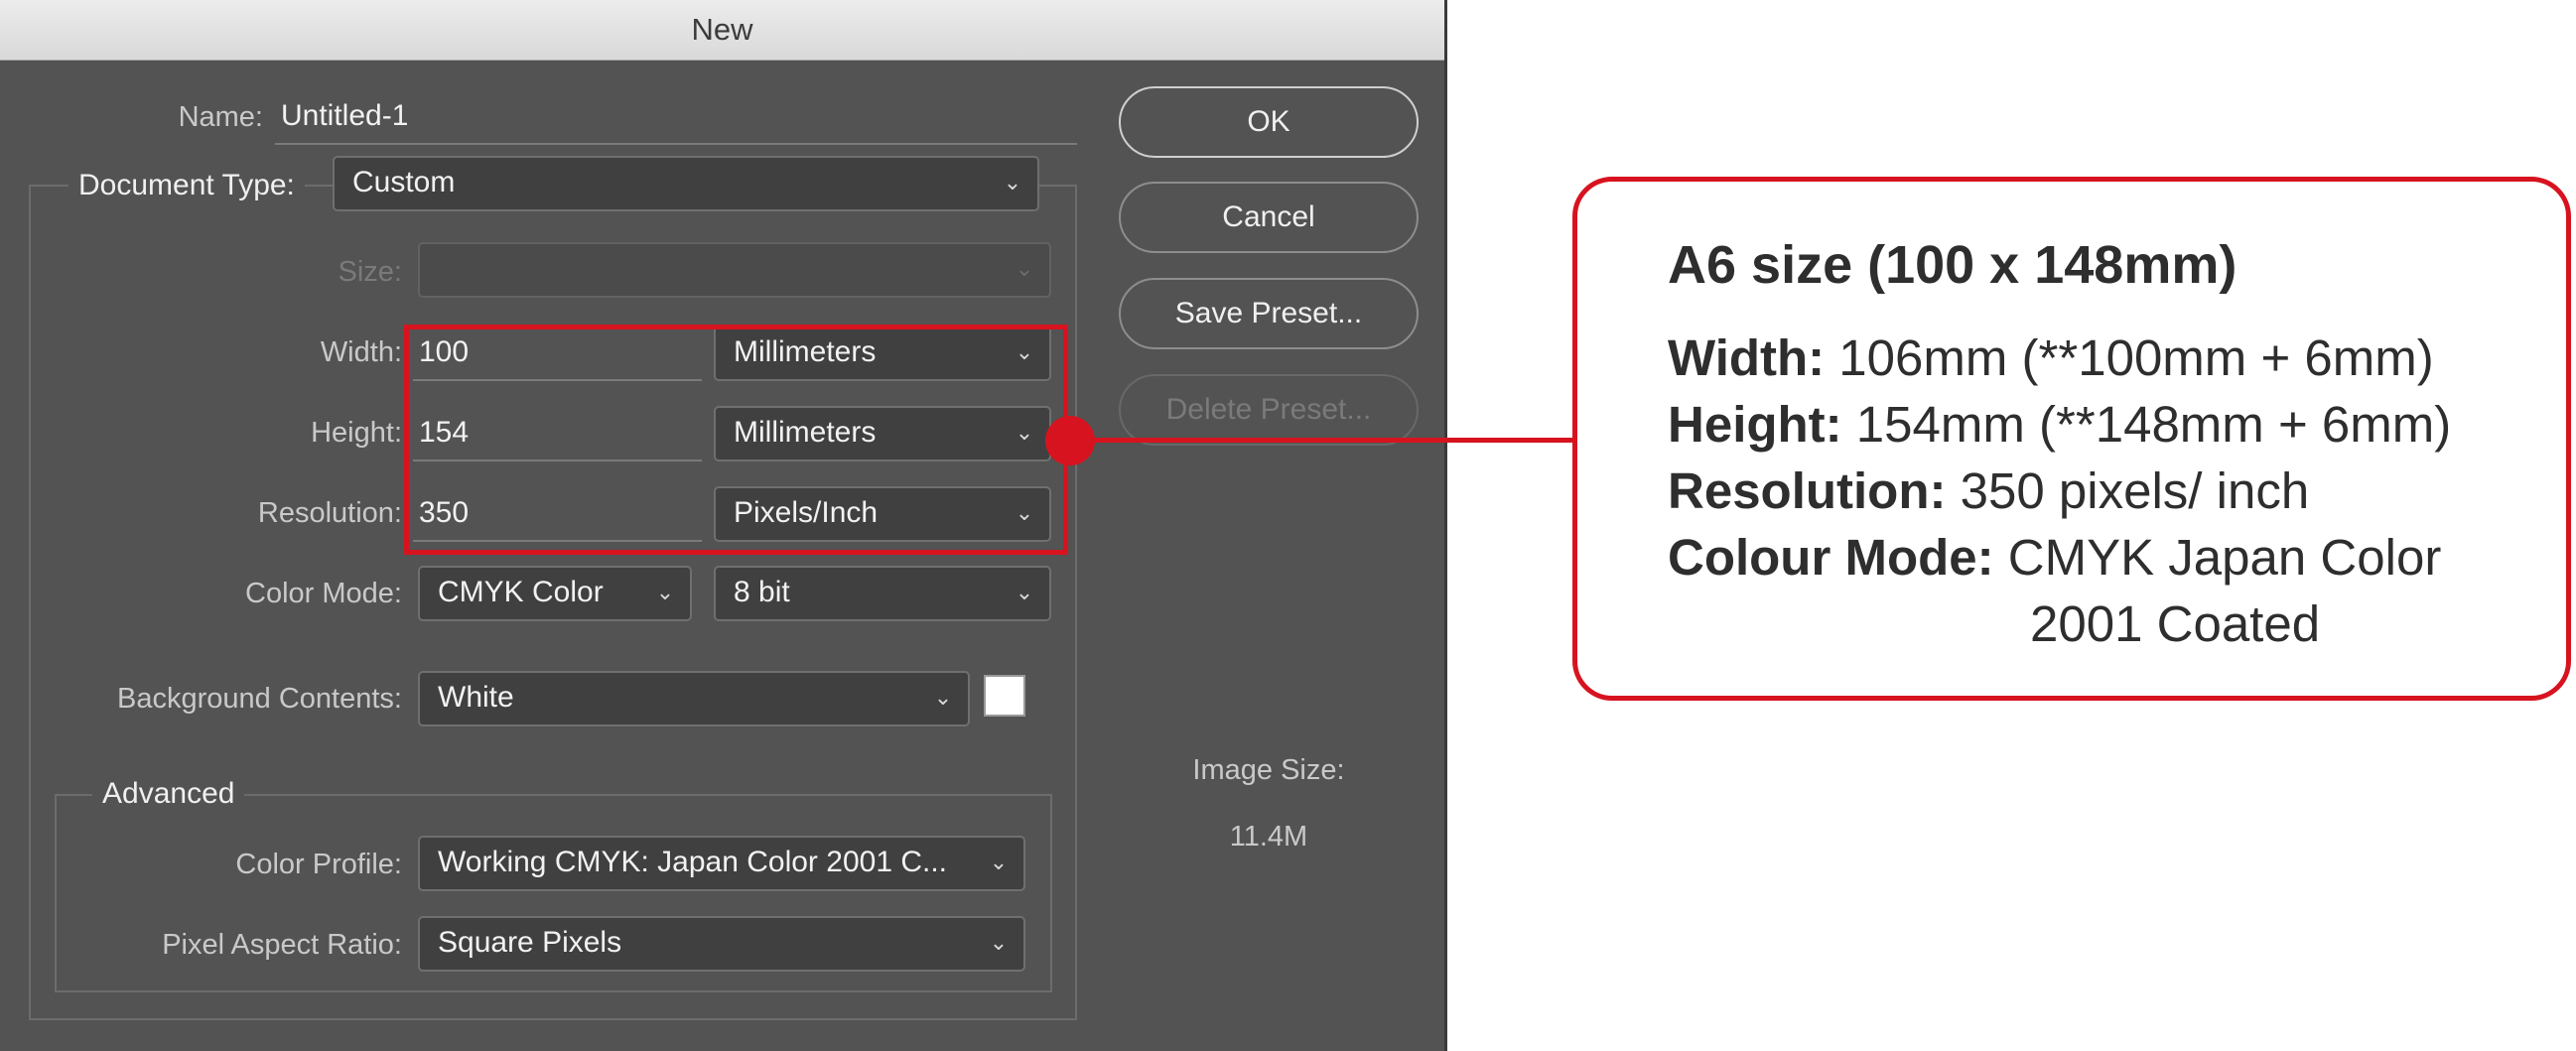 This screenshot has width=2576, height=1051. I want to click on bit-depth-select: 8 bit ⌄, so click(882, 594).